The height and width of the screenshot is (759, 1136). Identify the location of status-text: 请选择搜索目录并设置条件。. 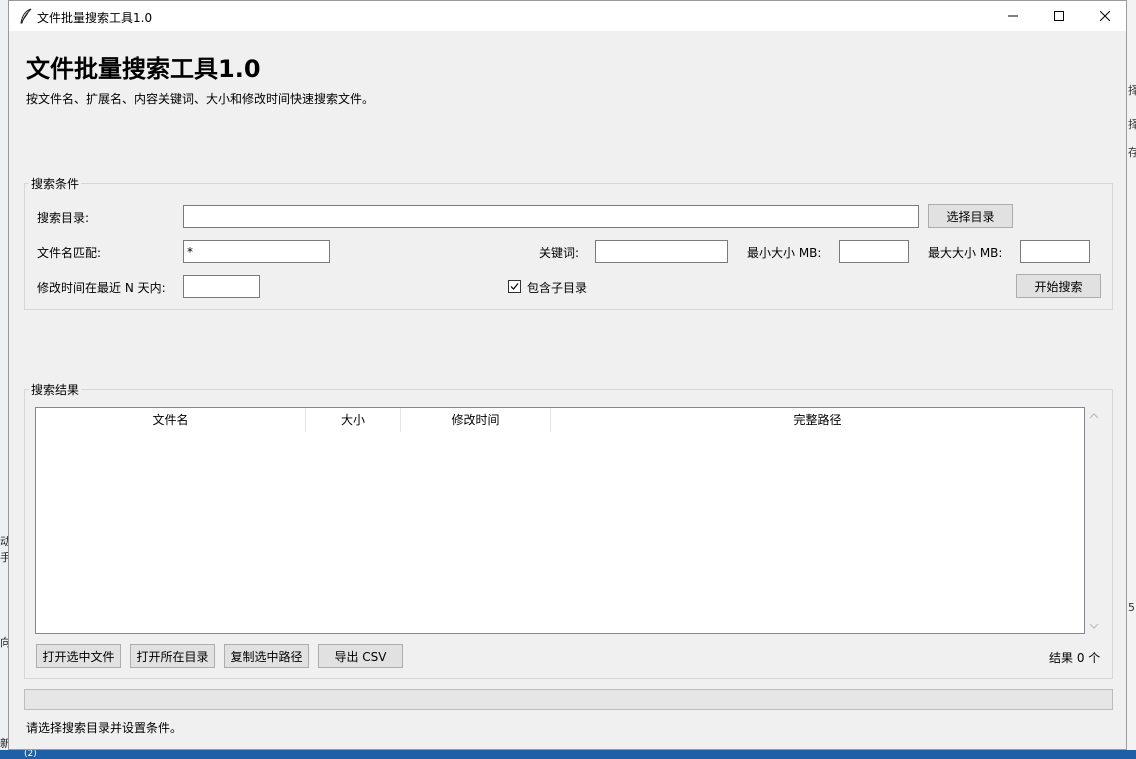
(104, 728).